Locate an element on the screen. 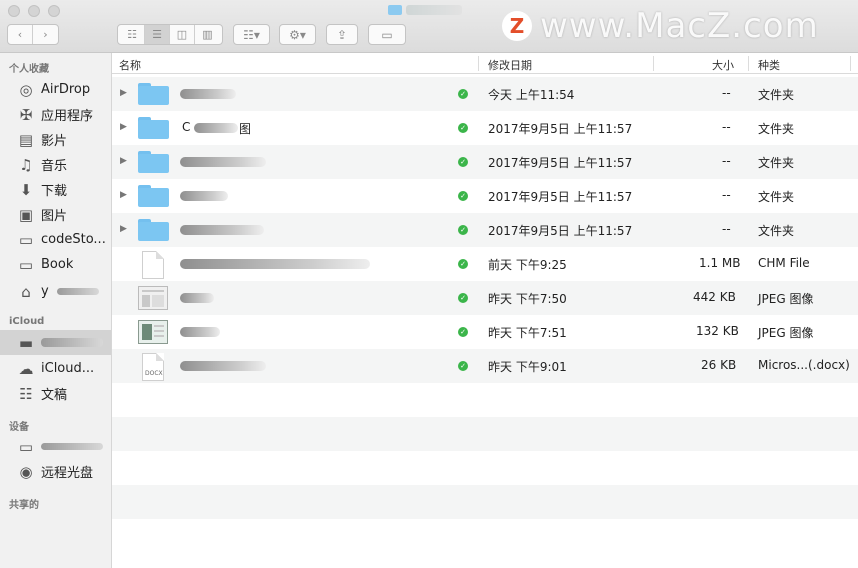 Image resolution: width=858 pixels, height=568 pixels. sidebar-item-label: Book is located at coordinates (57, 264).